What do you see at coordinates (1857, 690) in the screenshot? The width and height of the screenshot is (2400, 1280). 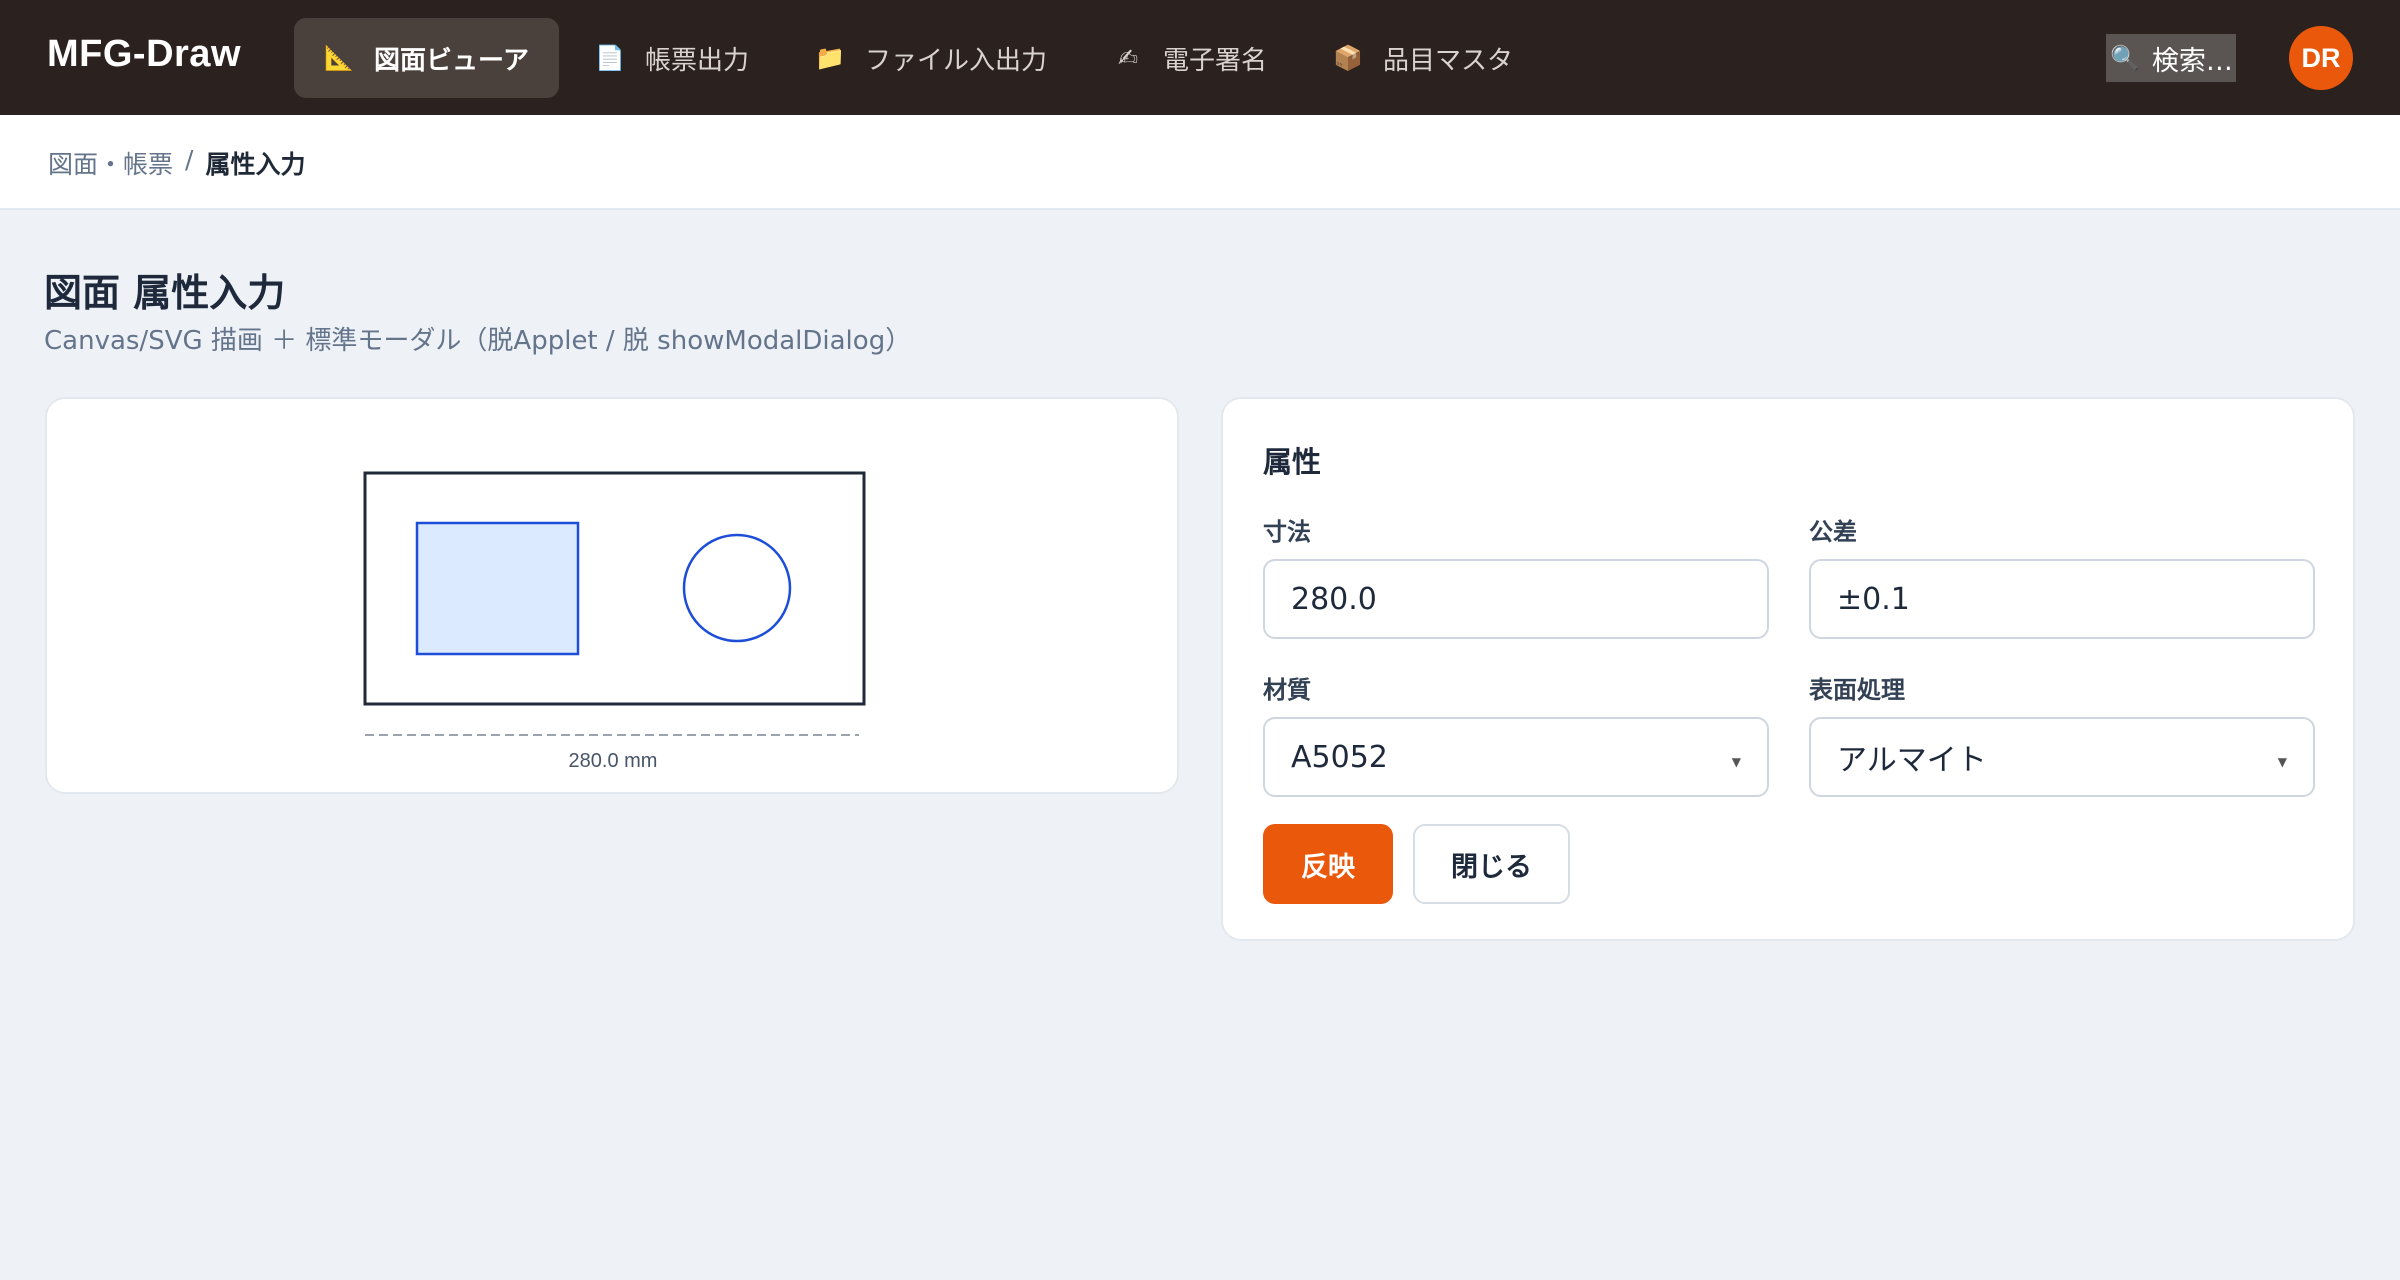 I see `surface-treatment-label: 表面処理` at bounding box center [1857, 690].